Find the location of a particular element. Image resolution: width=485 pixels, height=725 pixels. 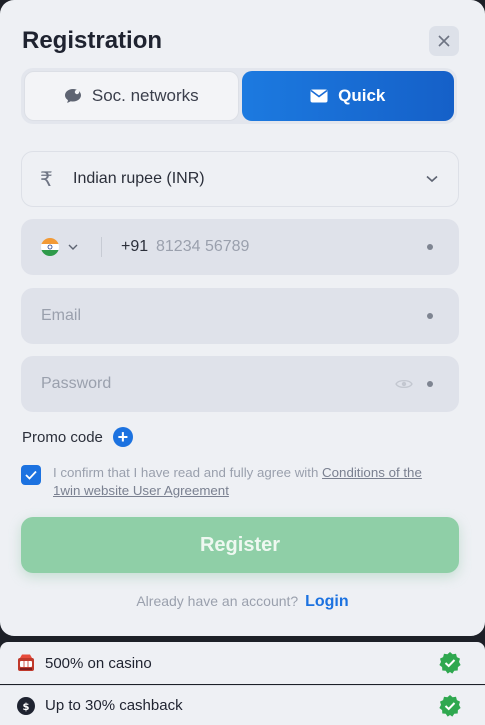

registration-tabs: Soc. networks Quick is located at coordinates (239, 96).